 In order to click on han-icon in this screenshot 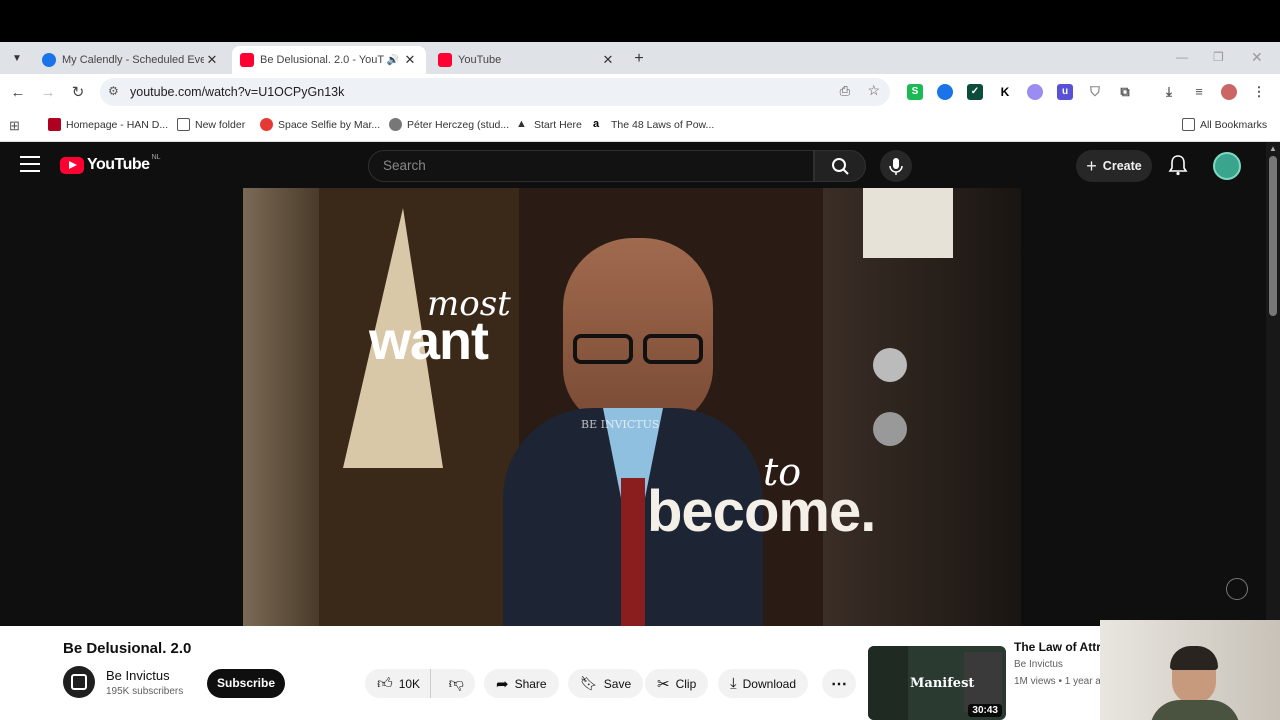, I will do `click(54, 124)`.